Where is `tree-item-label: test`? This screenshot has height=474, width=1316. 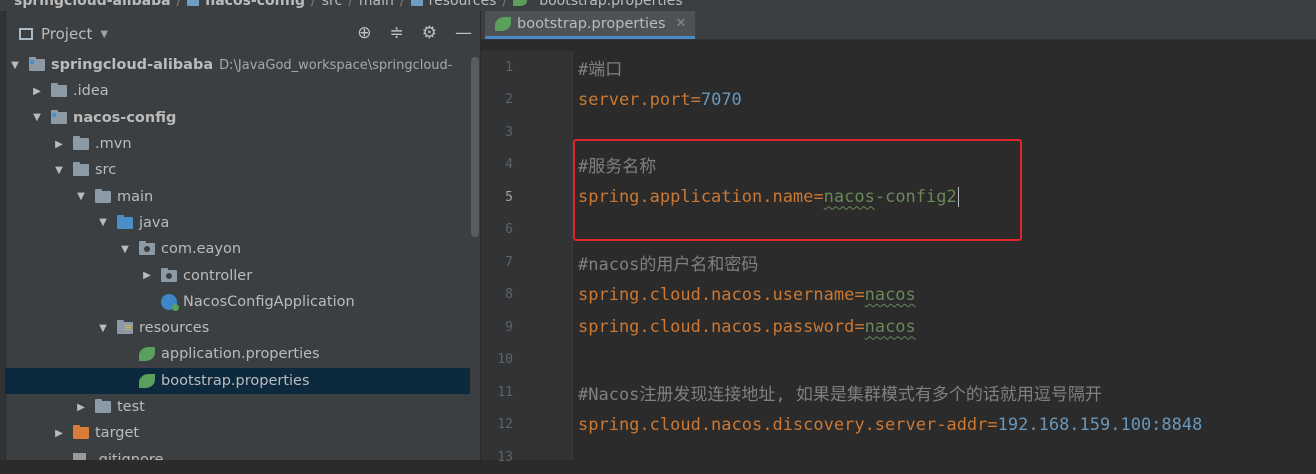
tree-item-label: test is located at coordinates (131, 407).